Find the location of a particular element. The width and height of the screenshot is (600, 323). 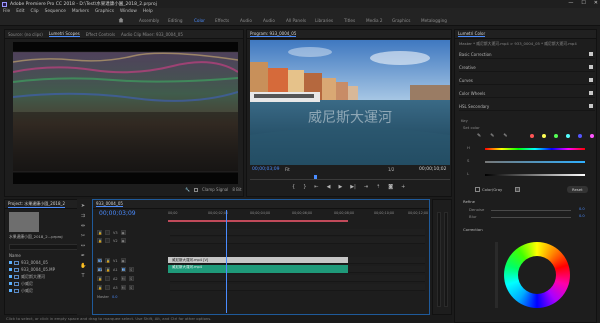

workspace-tab-media-2: Media 2 is located at coordinates (374, 20).